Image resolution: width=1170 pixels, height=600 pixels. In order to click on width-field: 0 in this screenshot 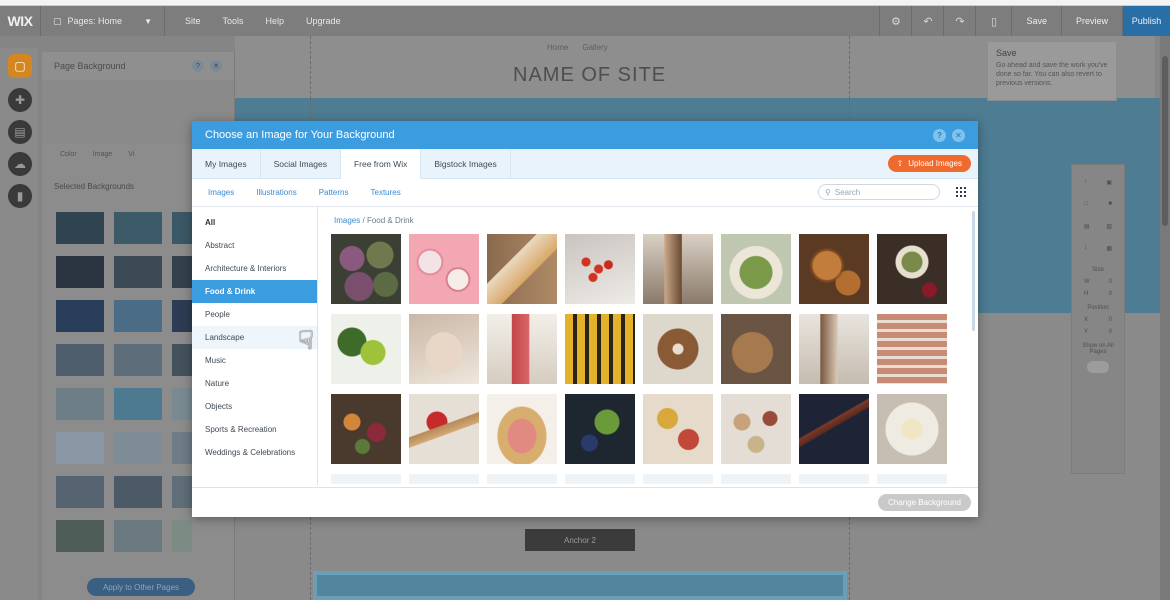, I will do `click(1110, 282)`.